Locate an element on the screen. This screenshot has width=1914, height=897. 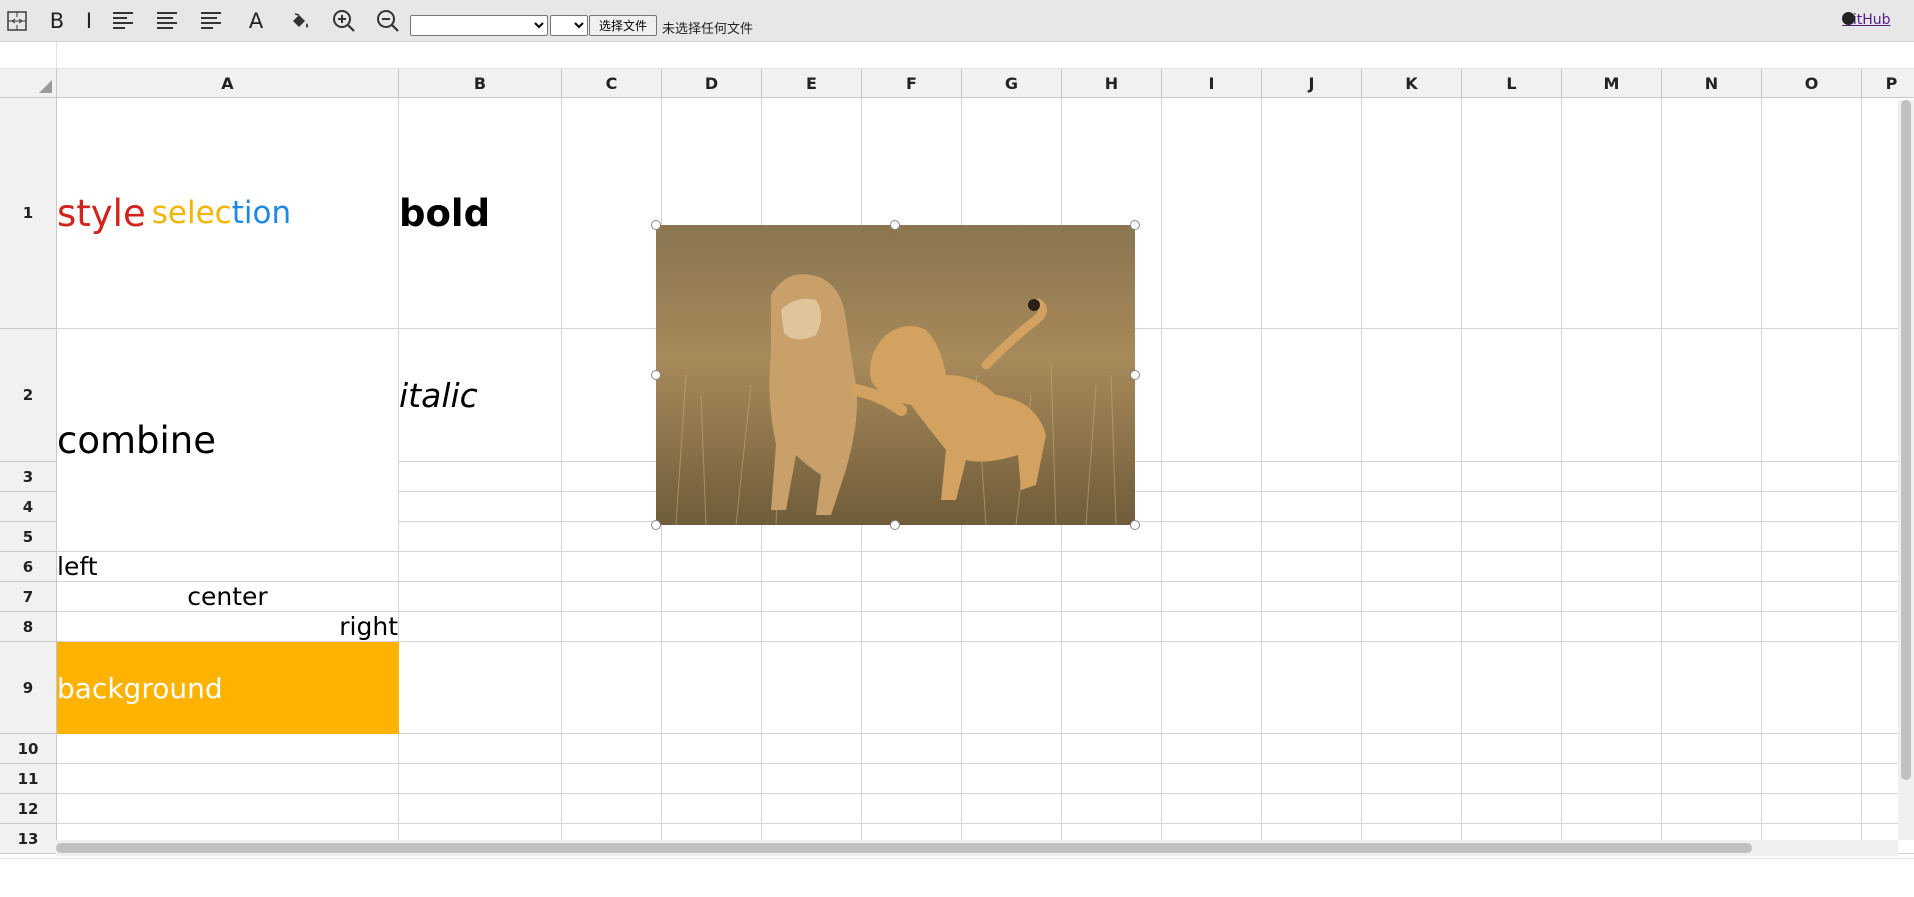
column-header-o: O is located at coordinates (1812, 83).